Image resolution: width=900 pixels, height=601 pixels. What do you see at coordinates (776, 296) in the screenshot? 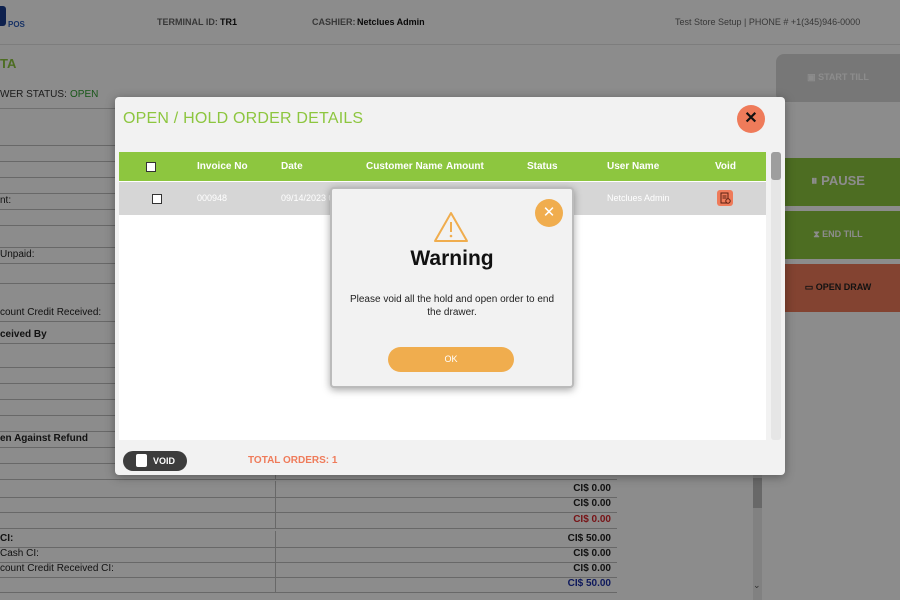
I see `modal-scrollbar` at bounding box center [776, 296].